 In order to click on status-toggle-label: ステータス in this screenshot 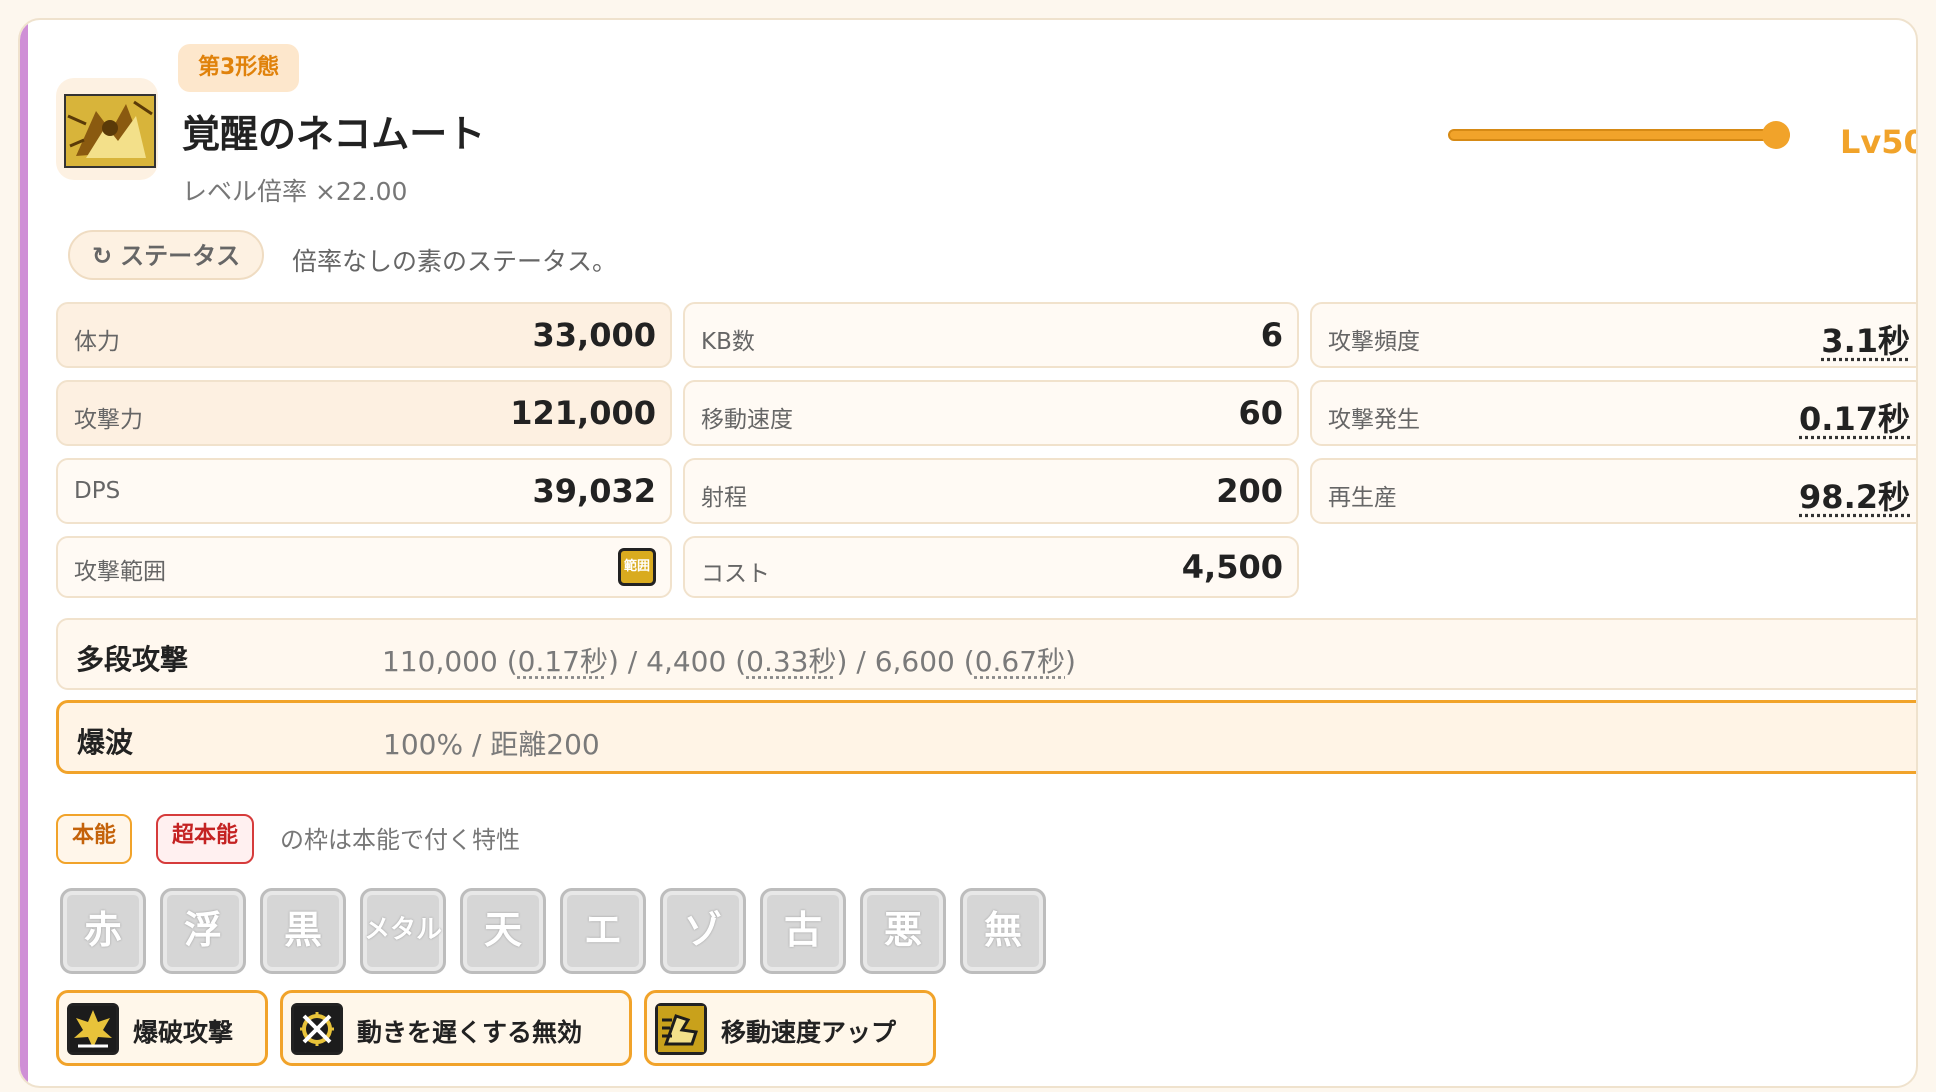, I will do `click(180, 256)`.